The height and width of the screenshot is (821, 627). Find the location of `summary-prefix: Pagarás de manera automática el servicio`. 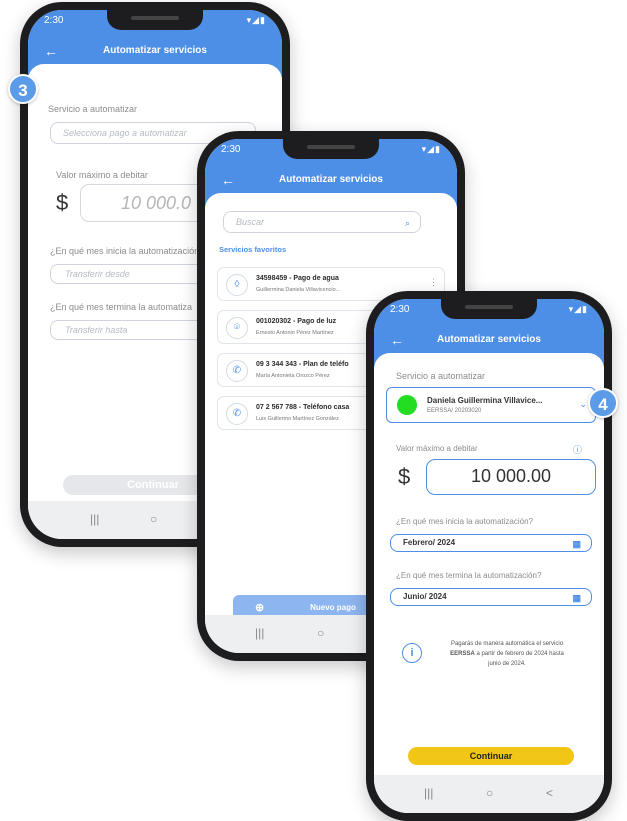

summary-prefix: Pagarás de manera automática el servicio is located at coordinates (507, 644).